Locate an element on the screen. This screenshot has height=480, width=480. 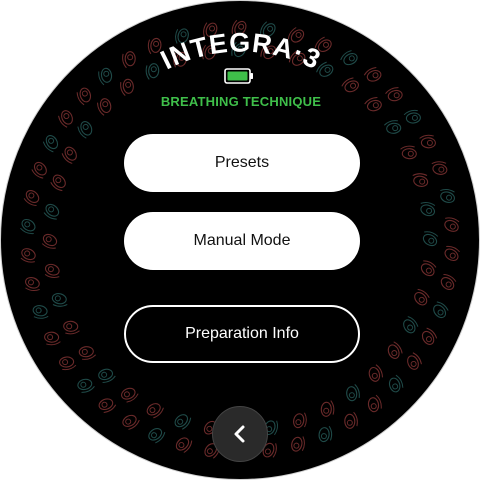
chevron-left-icon is located at coordinates (239, 434).